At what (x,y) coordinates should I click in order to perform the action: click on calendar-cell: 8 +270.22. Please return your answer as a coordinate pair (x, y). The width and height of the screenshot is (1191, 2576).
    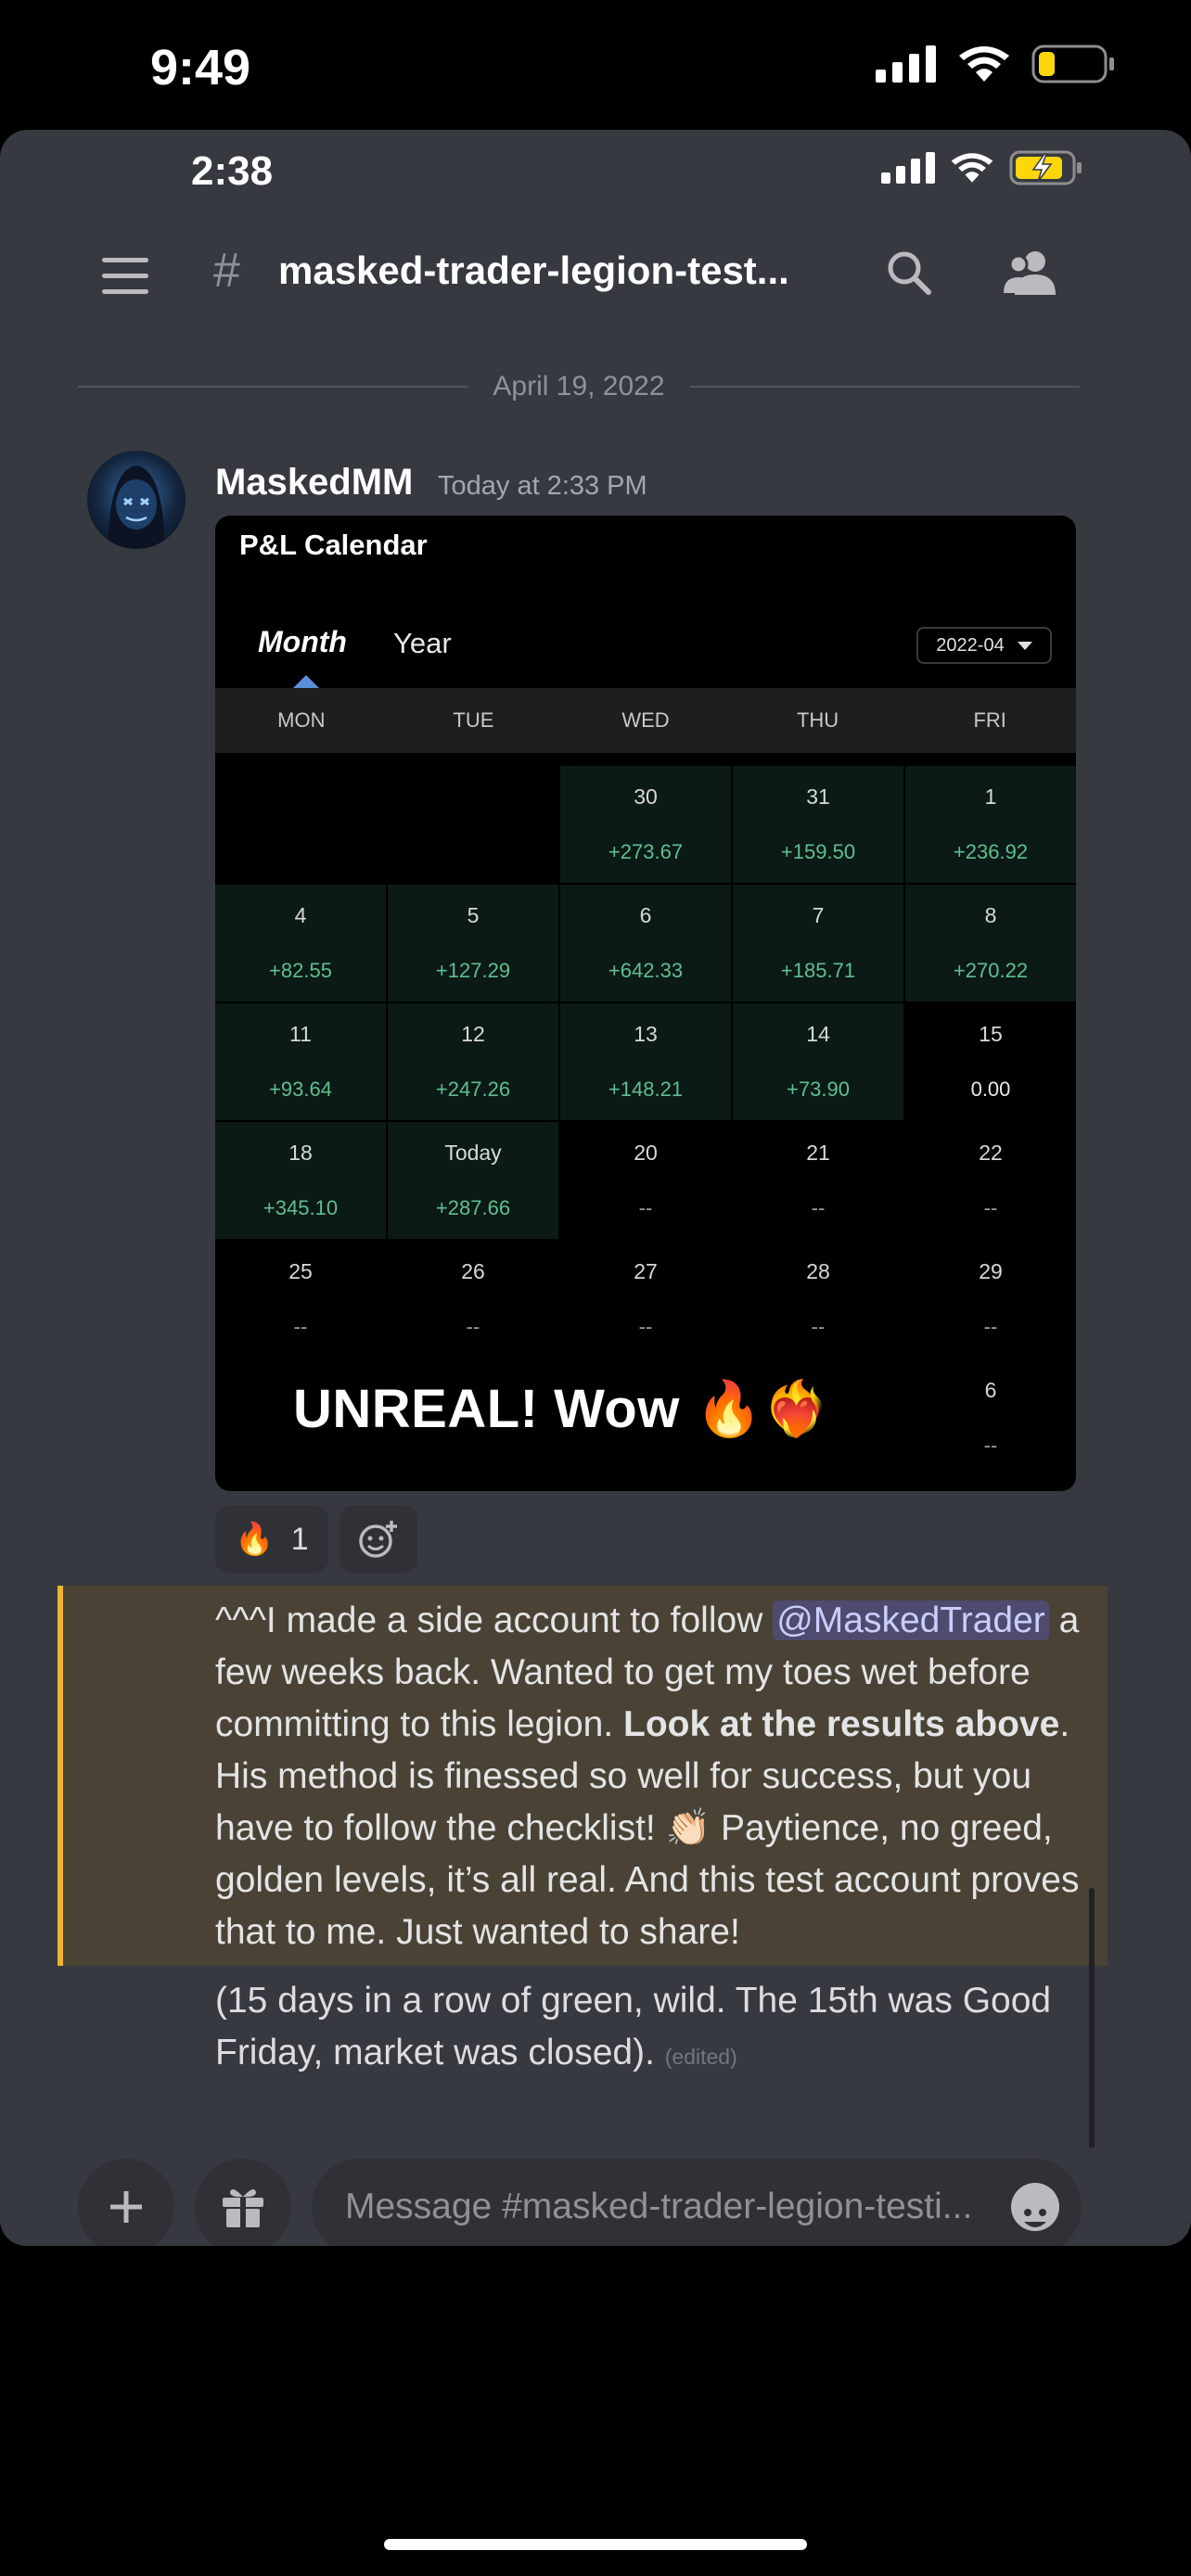
    Looking at the image, I should click on (990, 943).